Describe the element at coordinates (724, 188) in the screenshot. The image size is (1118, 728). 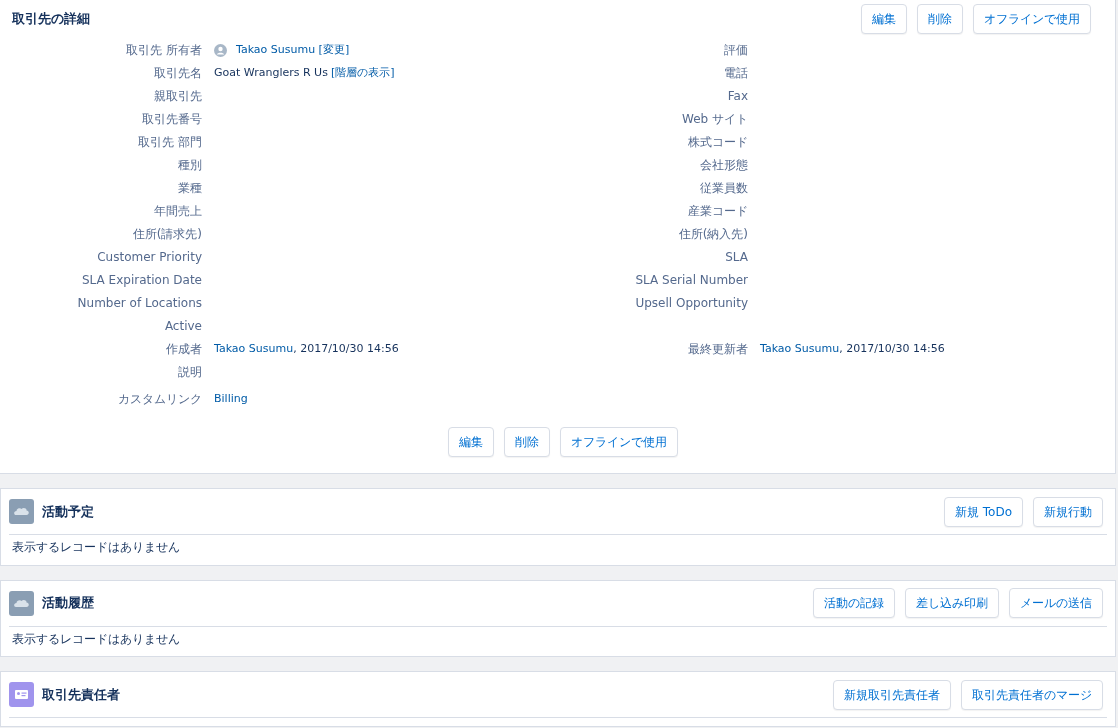
I see `field-label: 従業員数` at that location.